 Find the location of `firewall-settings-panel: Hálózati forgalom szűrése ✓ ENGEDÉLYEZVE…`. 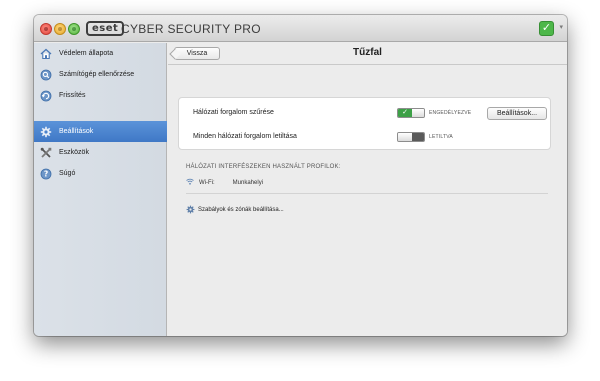

firewall-settings-panel: Hálózati forgalom szűrése ✓ ENGEDÉLYEZVE… is located at coordinates (364, 123).